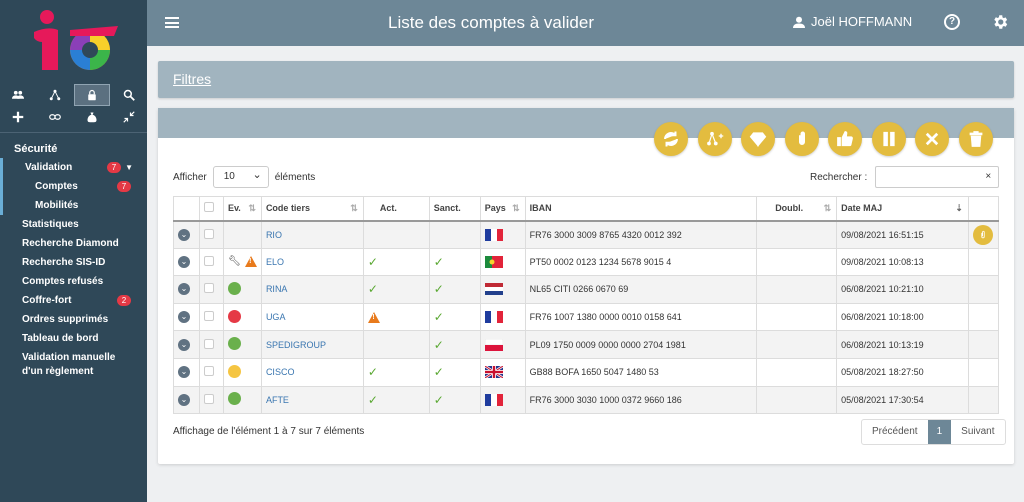 This screenshot has width=1024, height=502. I want to click on compress-icon, so click(128, 117).